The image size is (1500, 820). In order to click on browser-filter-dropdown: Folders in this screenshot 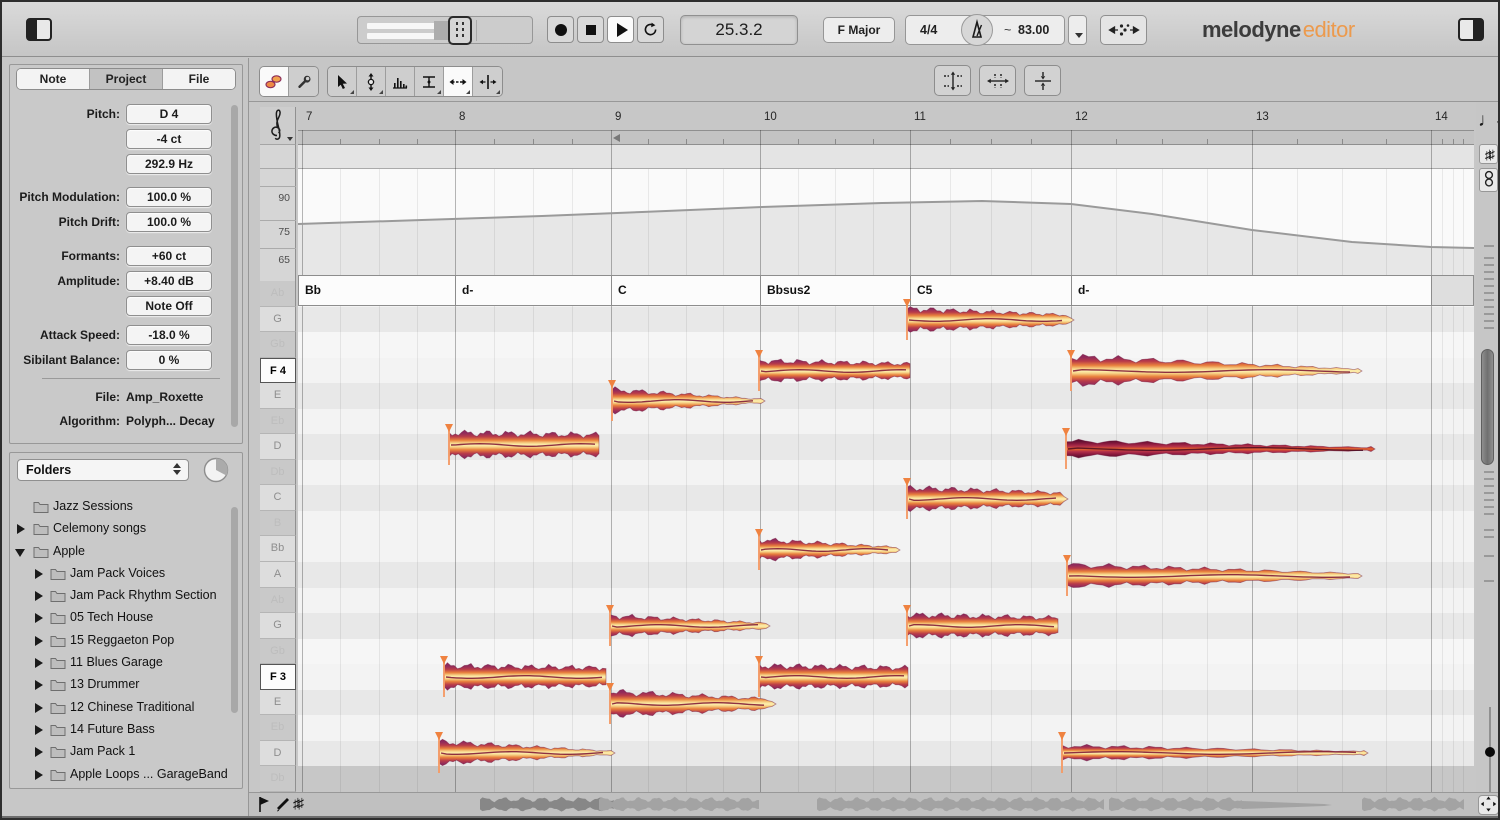, I will do `click(103, 470)`.